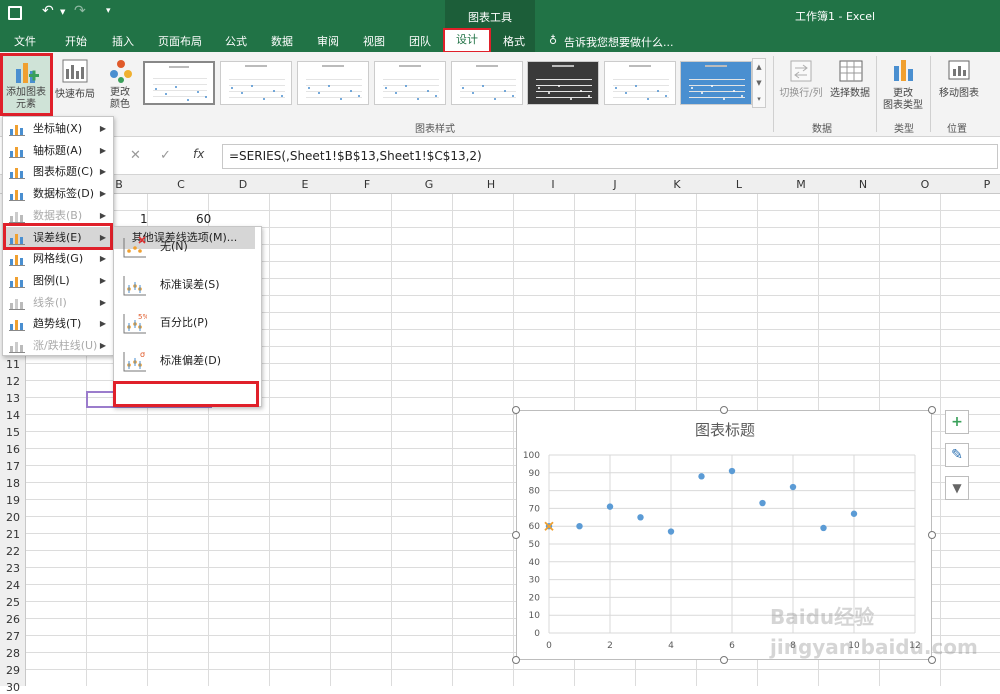 This screenshot has width=1000, height=694. What do you see at coordinates (135, 155) in the screenshot?
I see `cancel-icon: ✕` at bounding box center [135, 155].